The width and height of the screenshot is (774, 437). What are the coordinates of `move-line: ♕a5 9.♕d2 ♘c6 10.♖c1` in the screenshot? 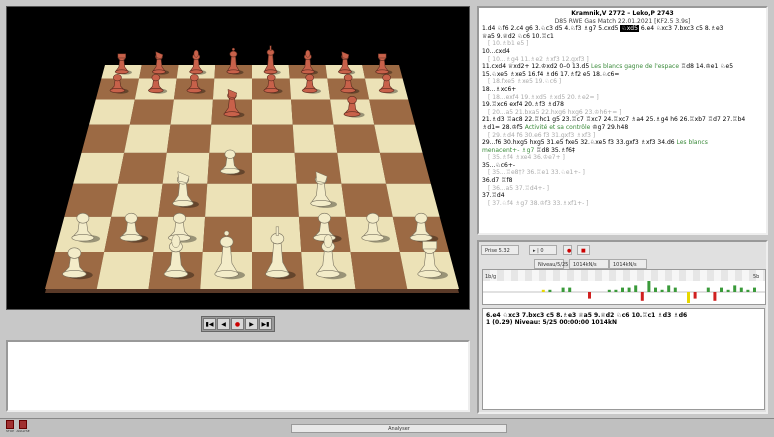 It's located at (622, 37).